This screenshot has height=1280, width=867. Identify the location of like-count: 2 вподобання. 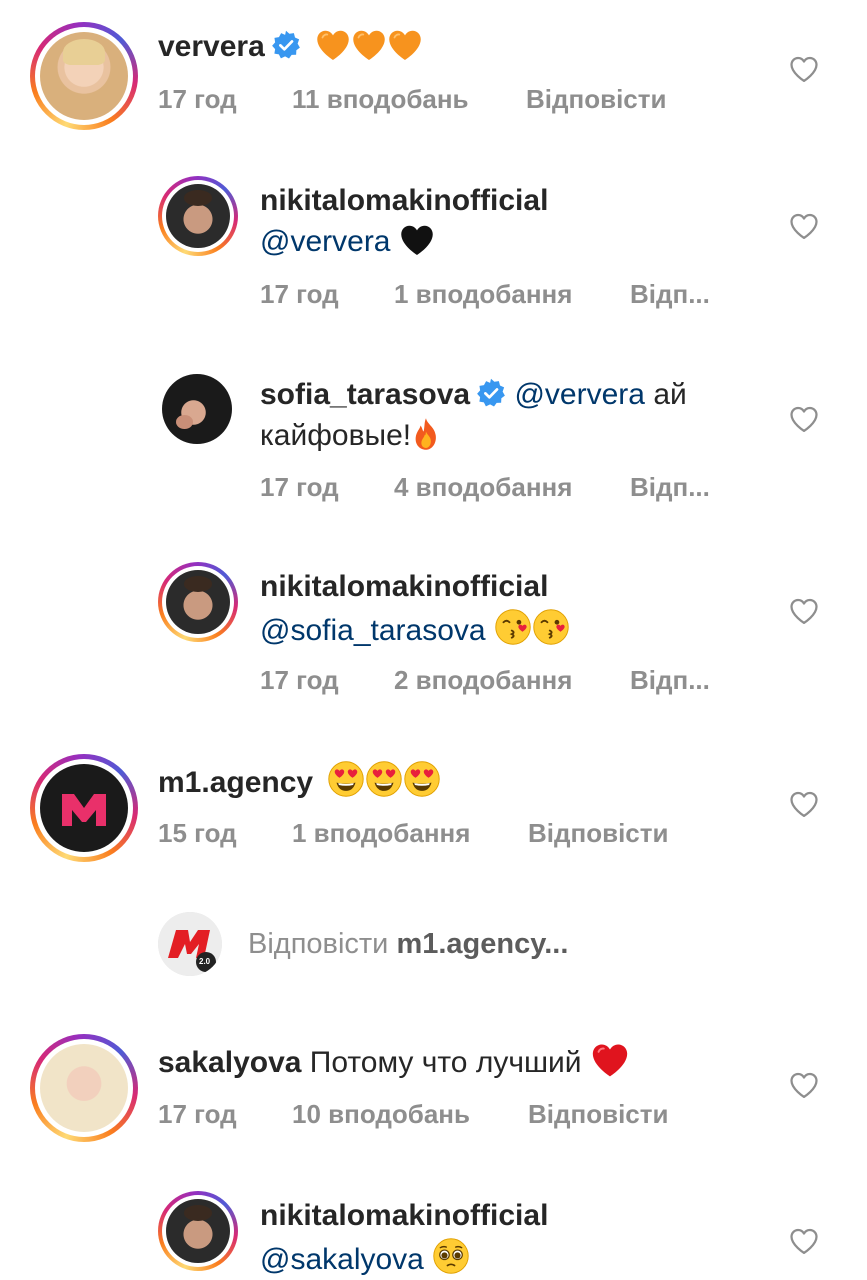
(483, 680).